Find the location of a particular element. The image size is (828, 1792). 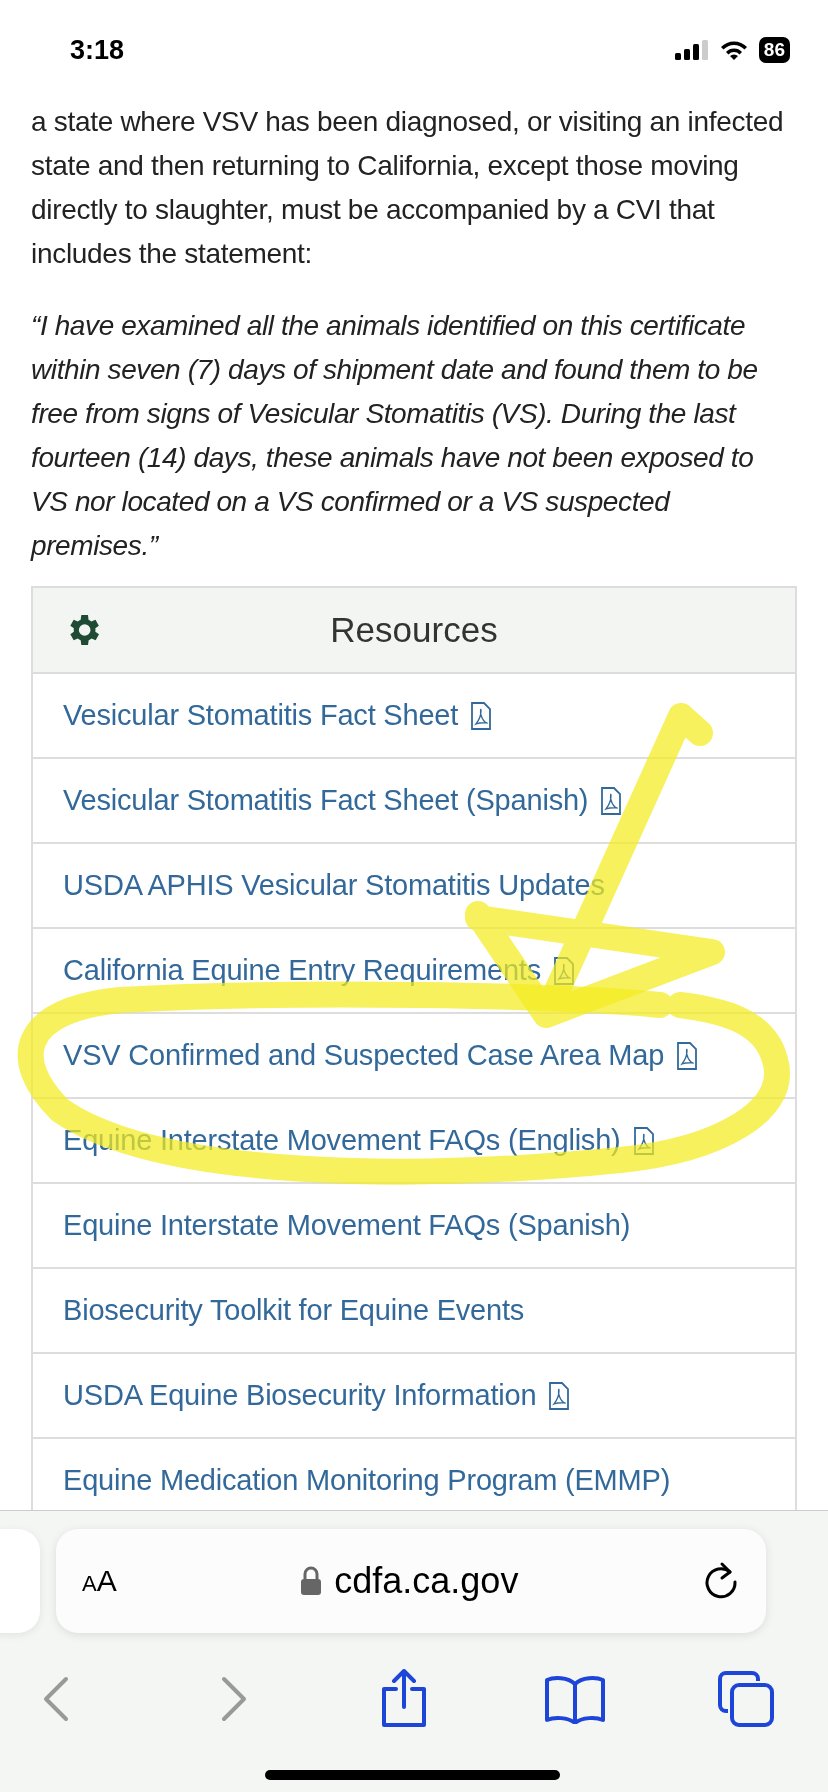

forward-icon is located at coordinates (234, 1699).